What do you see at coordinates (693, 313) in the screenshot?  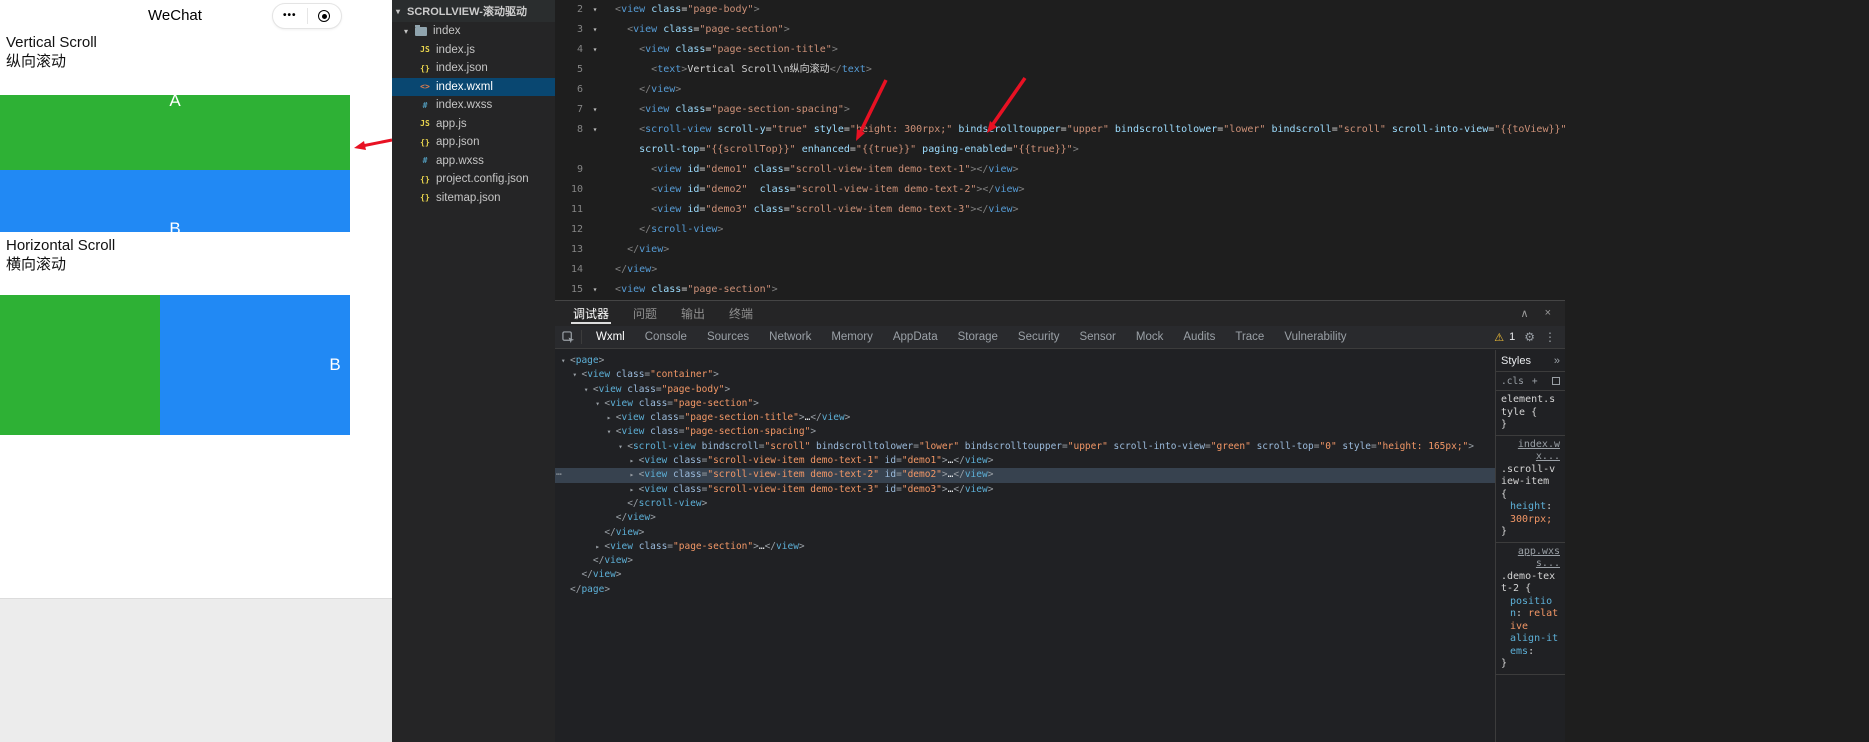 I see `panel-tab: 输出` at bounding box center [693, 313].